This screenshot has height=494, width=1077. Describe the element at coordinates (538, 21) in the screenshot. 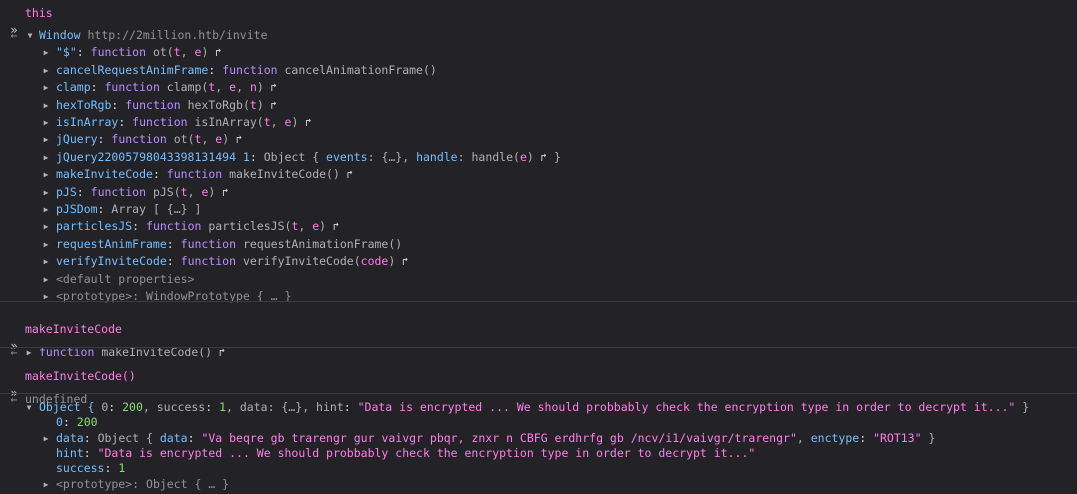

I see `console-input-row: » this` at that location.